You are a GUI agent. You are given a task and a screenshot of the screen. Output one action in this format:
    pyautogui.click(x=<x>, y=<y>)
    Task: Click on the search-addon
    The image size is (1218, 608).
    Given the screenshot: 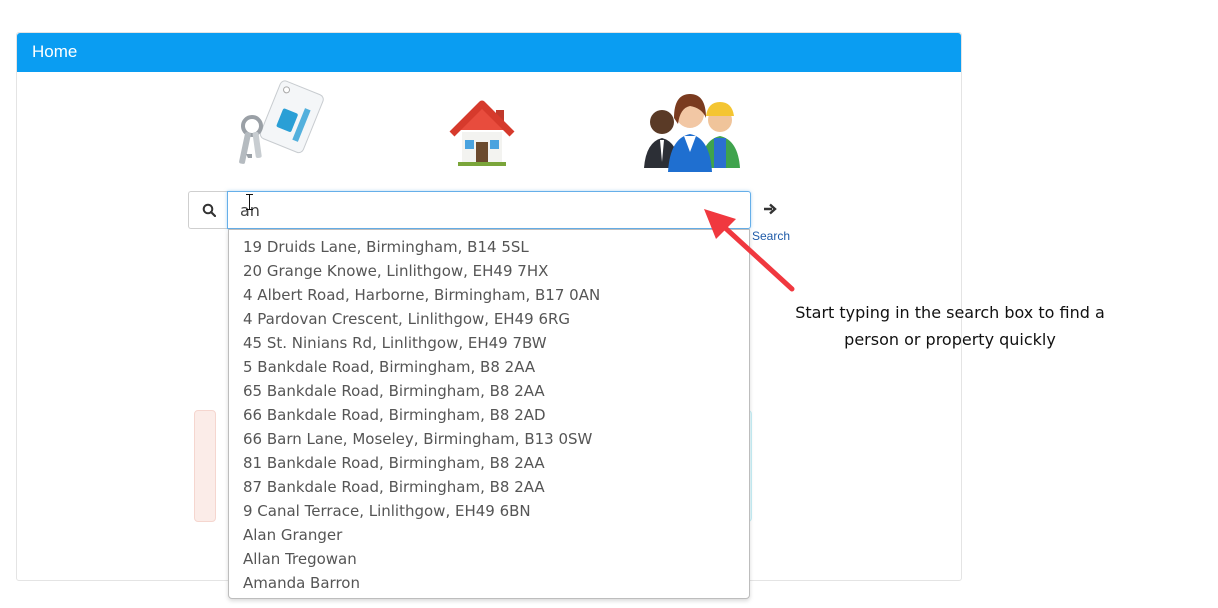 What is the action you would take?
    pyautogui.click(x=208, y=210)
    